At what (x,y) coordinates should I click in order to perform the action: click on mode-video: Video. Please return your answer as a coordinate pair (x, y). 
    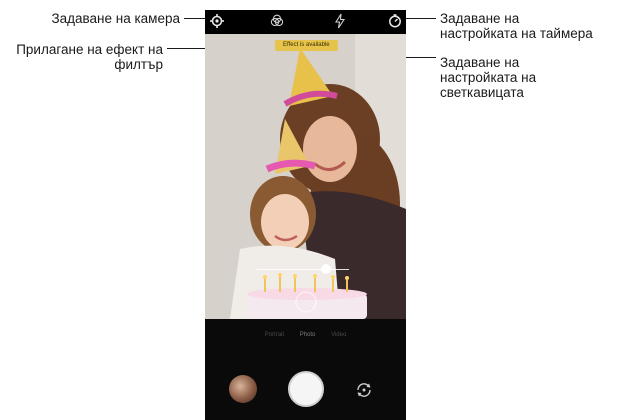
    Looking at the image, I should click on (338, 335).